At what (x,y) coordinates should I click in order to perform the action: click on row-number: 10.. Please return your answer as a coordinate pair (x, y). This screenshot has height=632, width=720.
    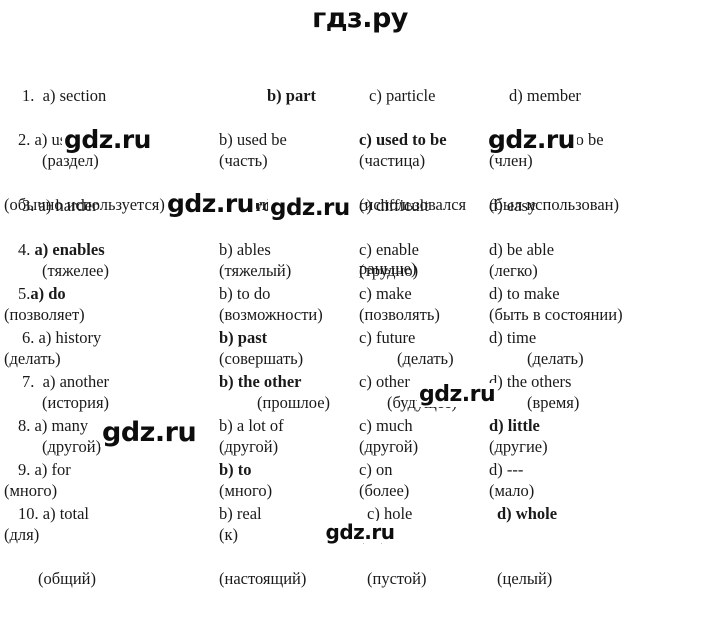
    Looking at the image, I should click on (28, 513).